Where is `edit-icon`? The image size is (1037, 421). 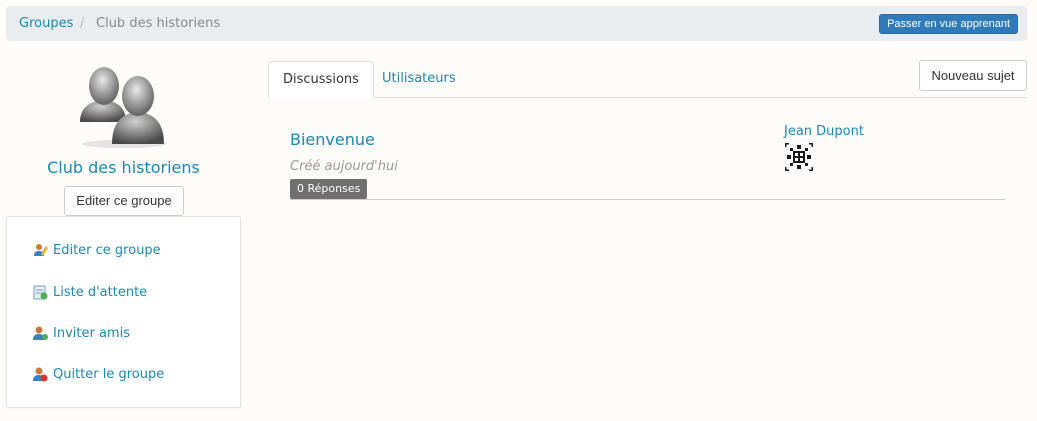
edit-icon is located at coordinates (41, 250).